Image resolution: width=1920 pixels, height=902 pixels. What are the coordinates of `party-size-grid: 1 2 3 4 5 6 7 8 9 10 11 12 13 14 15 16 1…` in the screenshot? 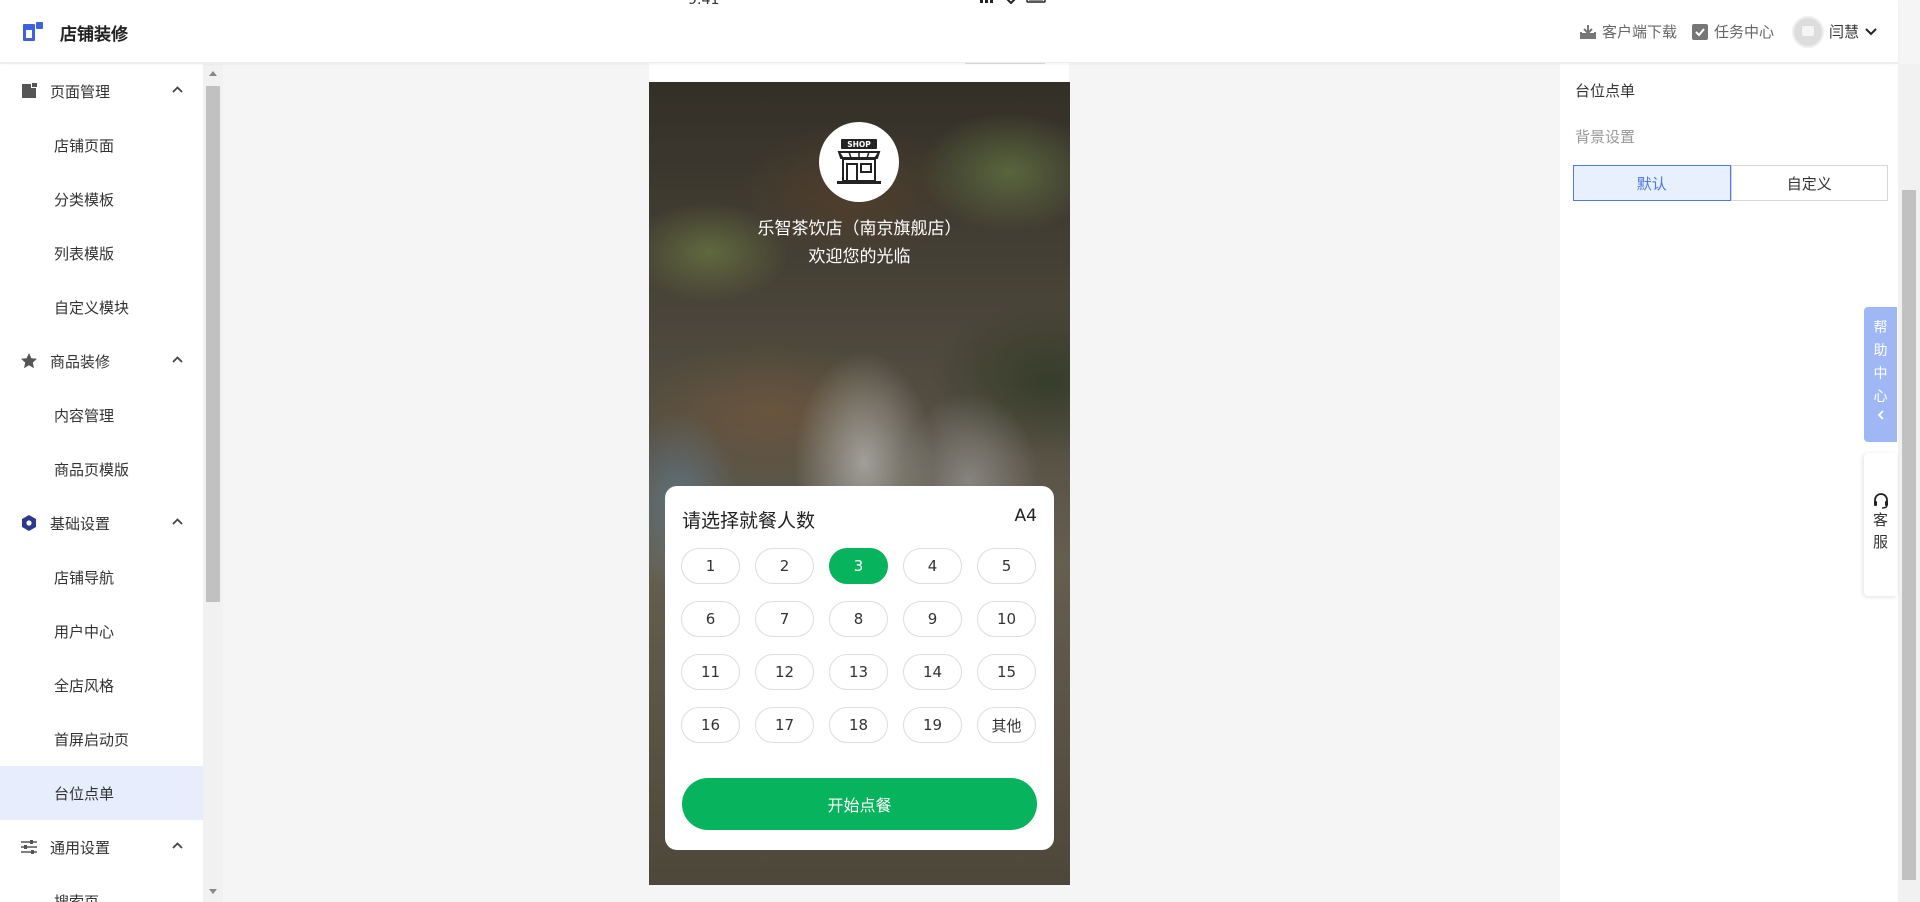 It's located at (861, 645).